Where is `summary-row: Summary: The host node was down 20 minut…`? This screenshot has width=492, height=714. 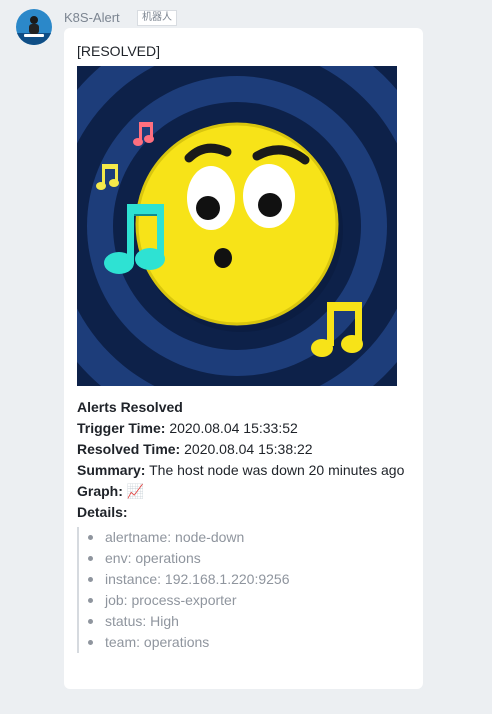 summary-row: Summary: The host node was down 20 minut… is located at coordinates (241, 470).